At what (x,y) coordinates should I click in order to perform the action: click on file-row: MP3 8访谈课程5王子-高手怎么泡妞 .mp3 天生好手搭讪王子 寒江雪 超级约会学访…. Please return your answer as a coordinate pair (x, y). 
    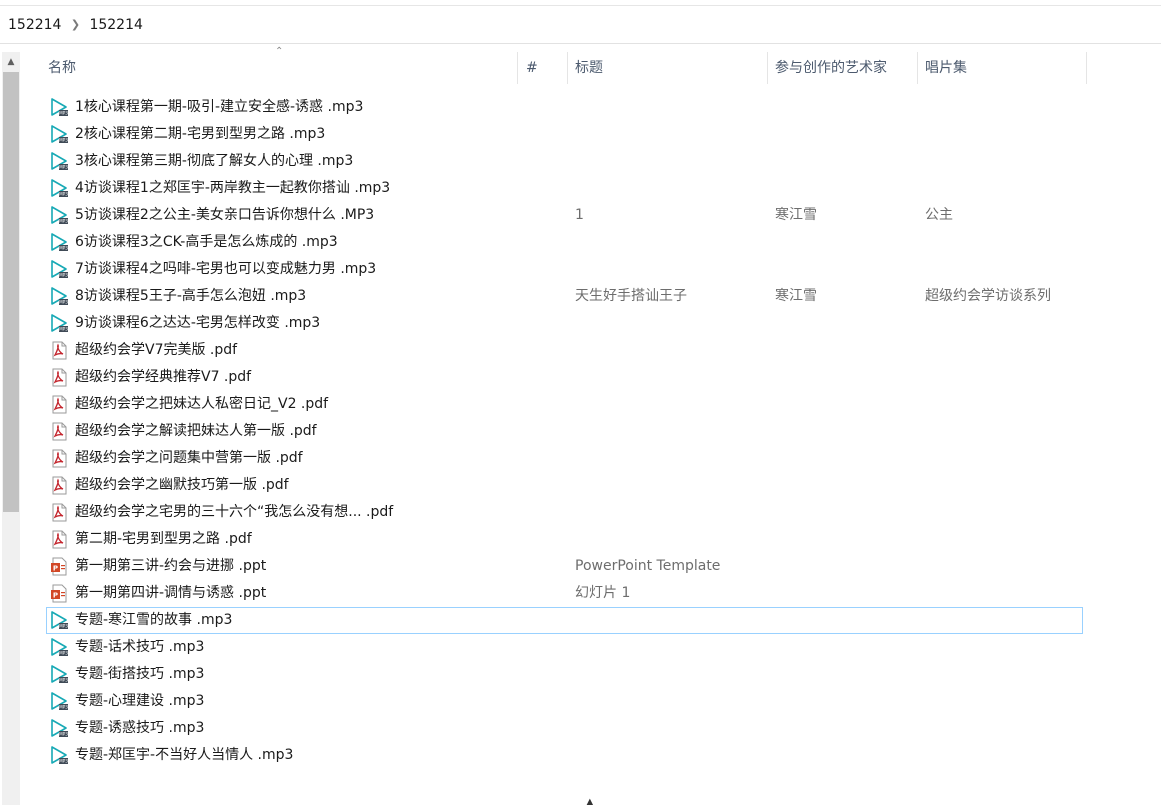
    Looking at the image, I should click on (564, 296).